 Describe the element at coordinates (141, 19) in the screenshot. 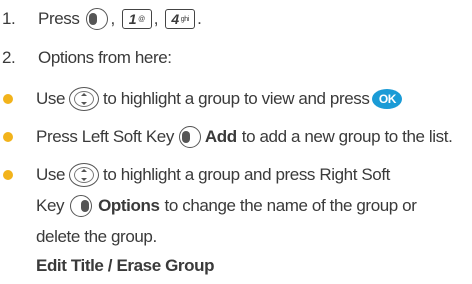

I see `key-sub: @` at that location.